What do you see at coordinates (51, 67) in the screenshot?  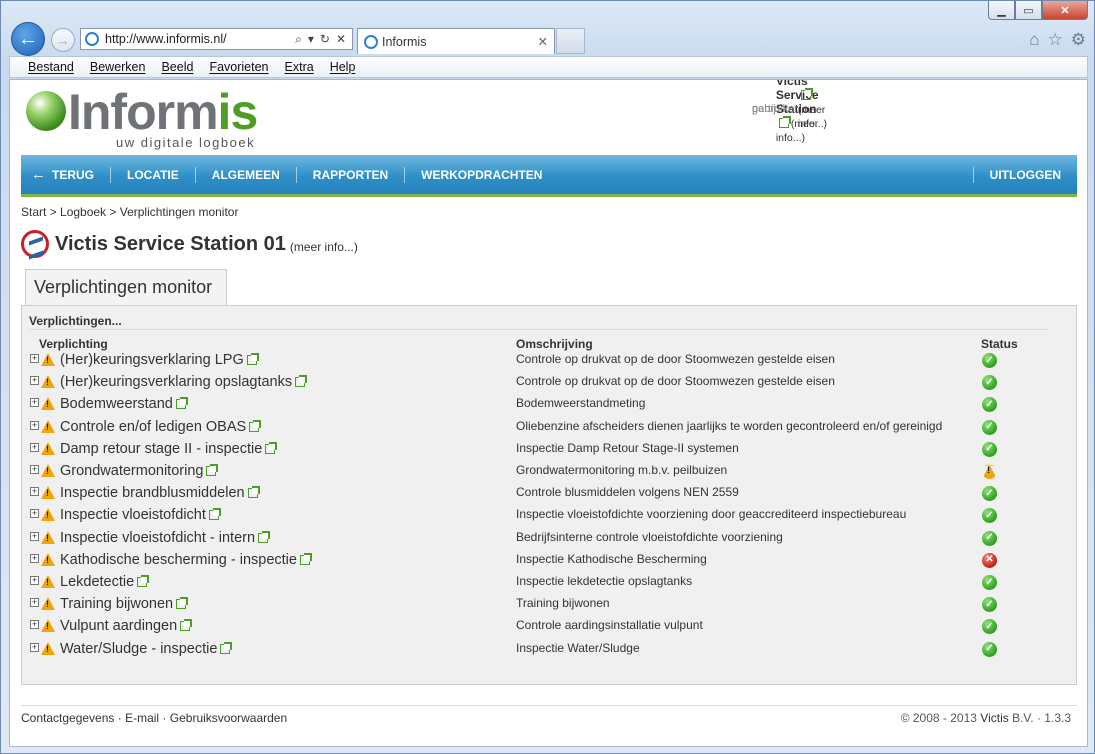 I see `menu-bestand: Bestand` at bounding box center [51, 67].